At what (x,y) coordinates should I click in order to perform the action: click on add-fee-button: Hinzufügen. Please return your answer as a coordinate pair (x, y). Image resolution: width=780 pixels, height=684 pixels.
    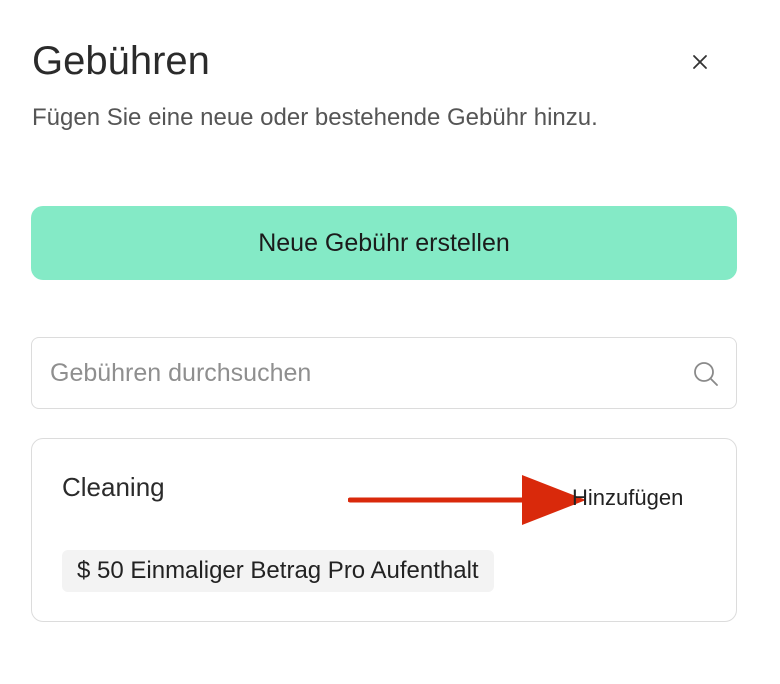
    Looking at the image, I should click on (627, 498).